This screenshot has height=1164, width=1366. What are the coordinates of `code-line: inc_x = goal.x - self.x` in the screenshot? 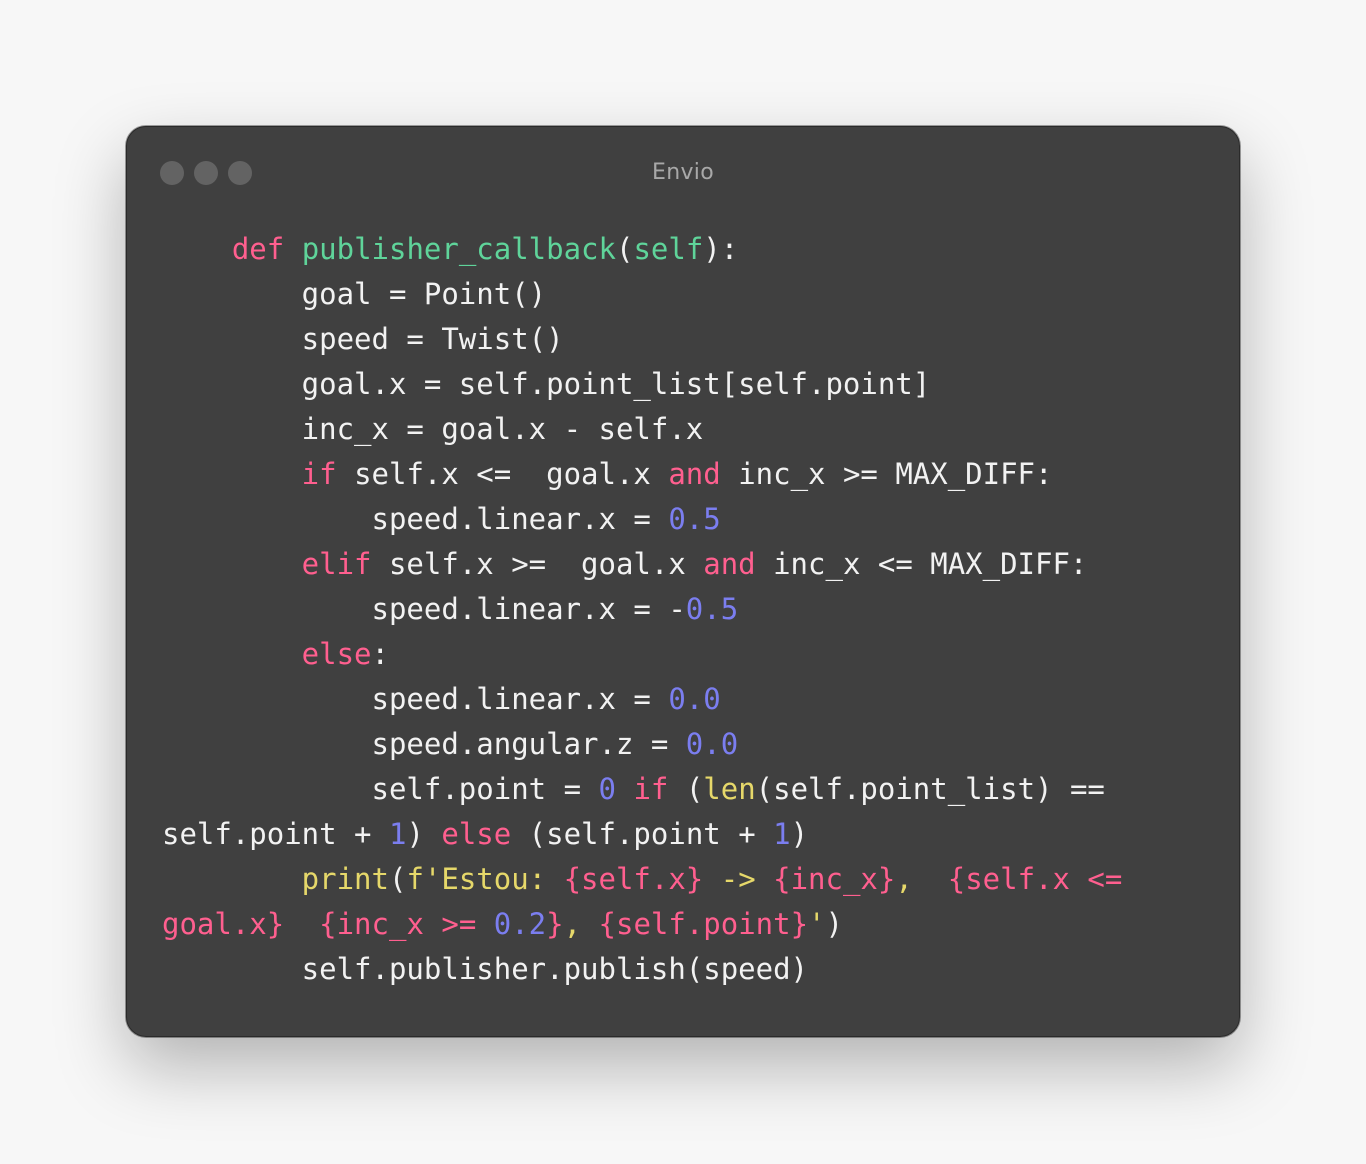 It's located at (642, 429).